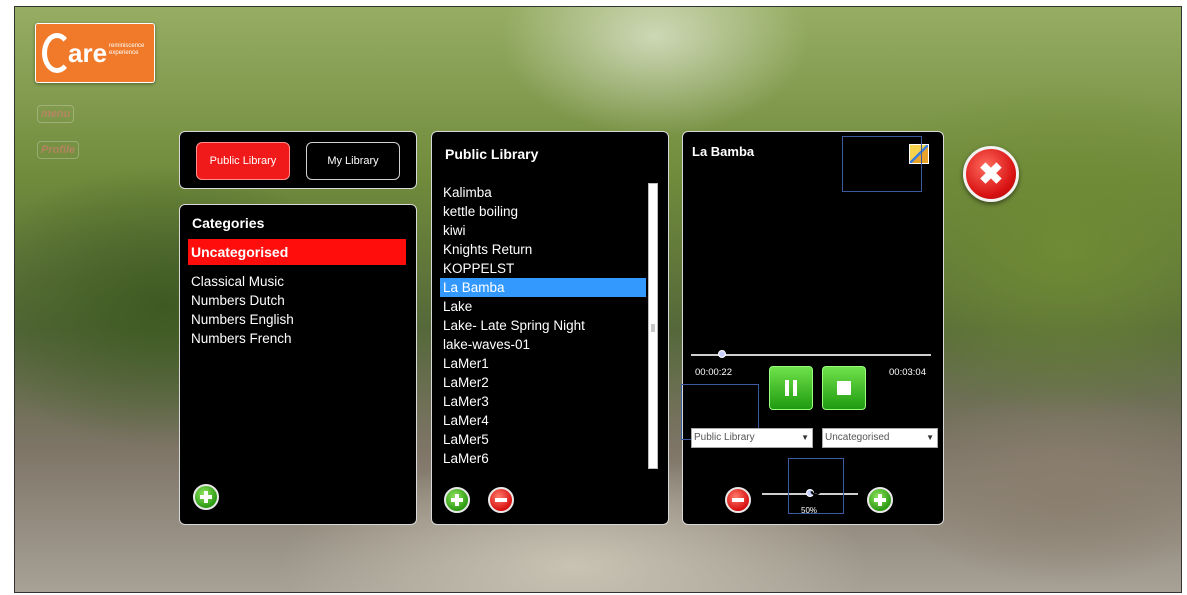 The height and width of the screenshot is (595, 1187). Describe the element at coordinates (353, 161) in the screenshot. I see `tab-my-library: My Library` at that location.